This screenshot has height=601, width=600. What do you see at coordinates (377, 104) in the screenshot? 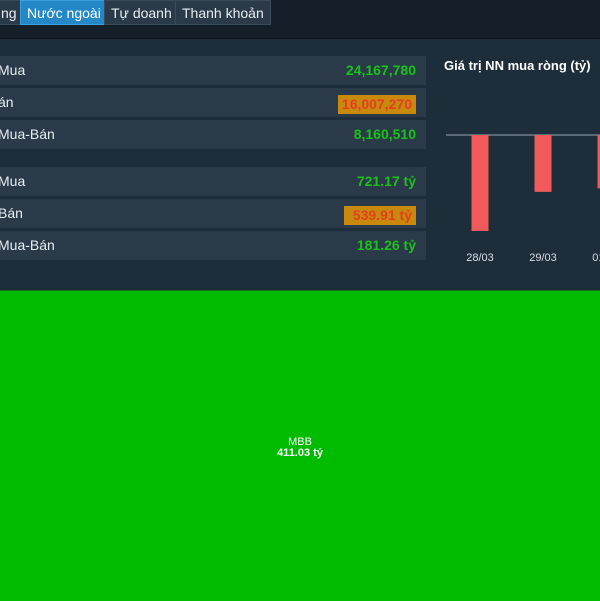
I see `volume-sell-value: 16,007,270` at bounding box center [377, 104].